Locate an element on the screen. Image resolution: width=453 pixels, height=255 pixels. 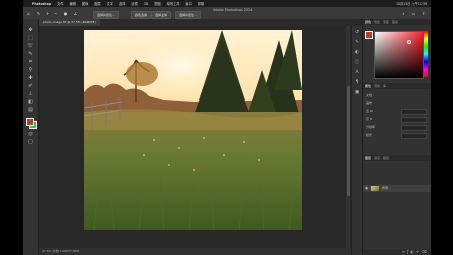
brush-tool-icon: ✐ is located at coordinates (30, 86).